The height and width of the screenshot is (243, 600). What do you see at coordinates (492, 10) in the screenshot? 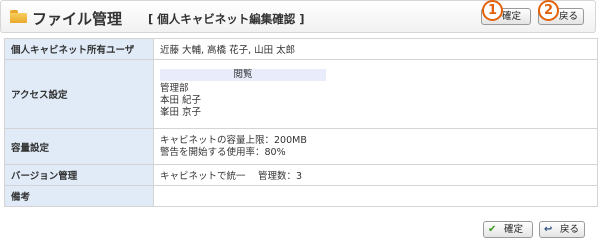
I see `annotation-badge-1: 1` at bounding box center [492, 10].